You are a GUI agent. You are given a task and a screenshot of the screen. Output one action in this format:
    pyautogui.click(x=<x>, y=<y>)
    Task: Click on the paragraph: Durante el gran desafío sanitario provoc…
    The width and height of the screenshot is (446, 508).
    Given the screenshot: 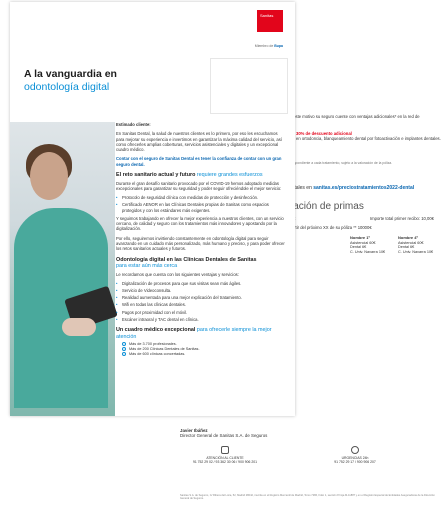 What is the action you would take?
    pyautogui.click(x=199, y=185)
    